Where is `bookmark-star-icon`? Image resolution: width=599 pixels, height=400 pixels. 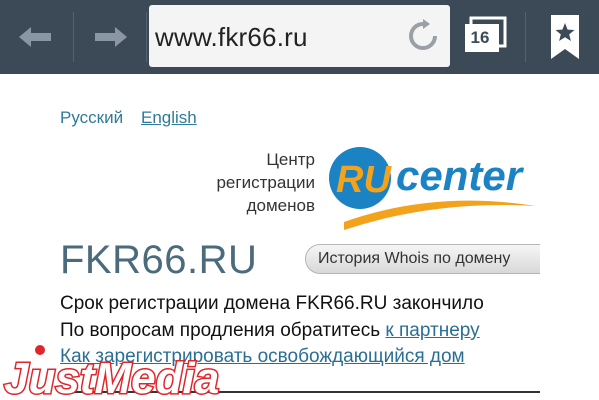 bookmark-star-icon is located at coordinates (565, 37).